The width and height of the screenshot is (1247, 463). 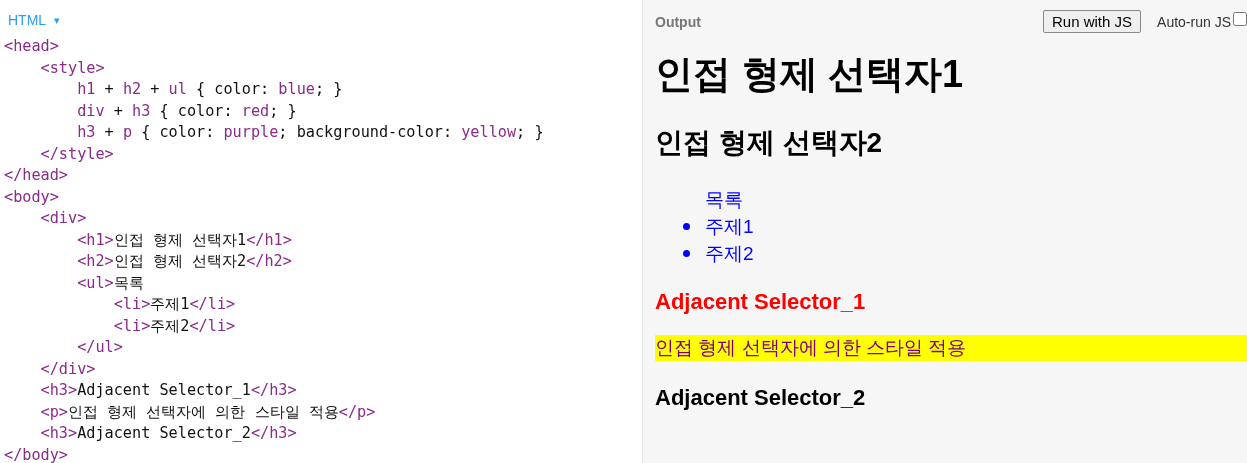 I want to click on list-item: 주제1, so click(x=729, y=227).